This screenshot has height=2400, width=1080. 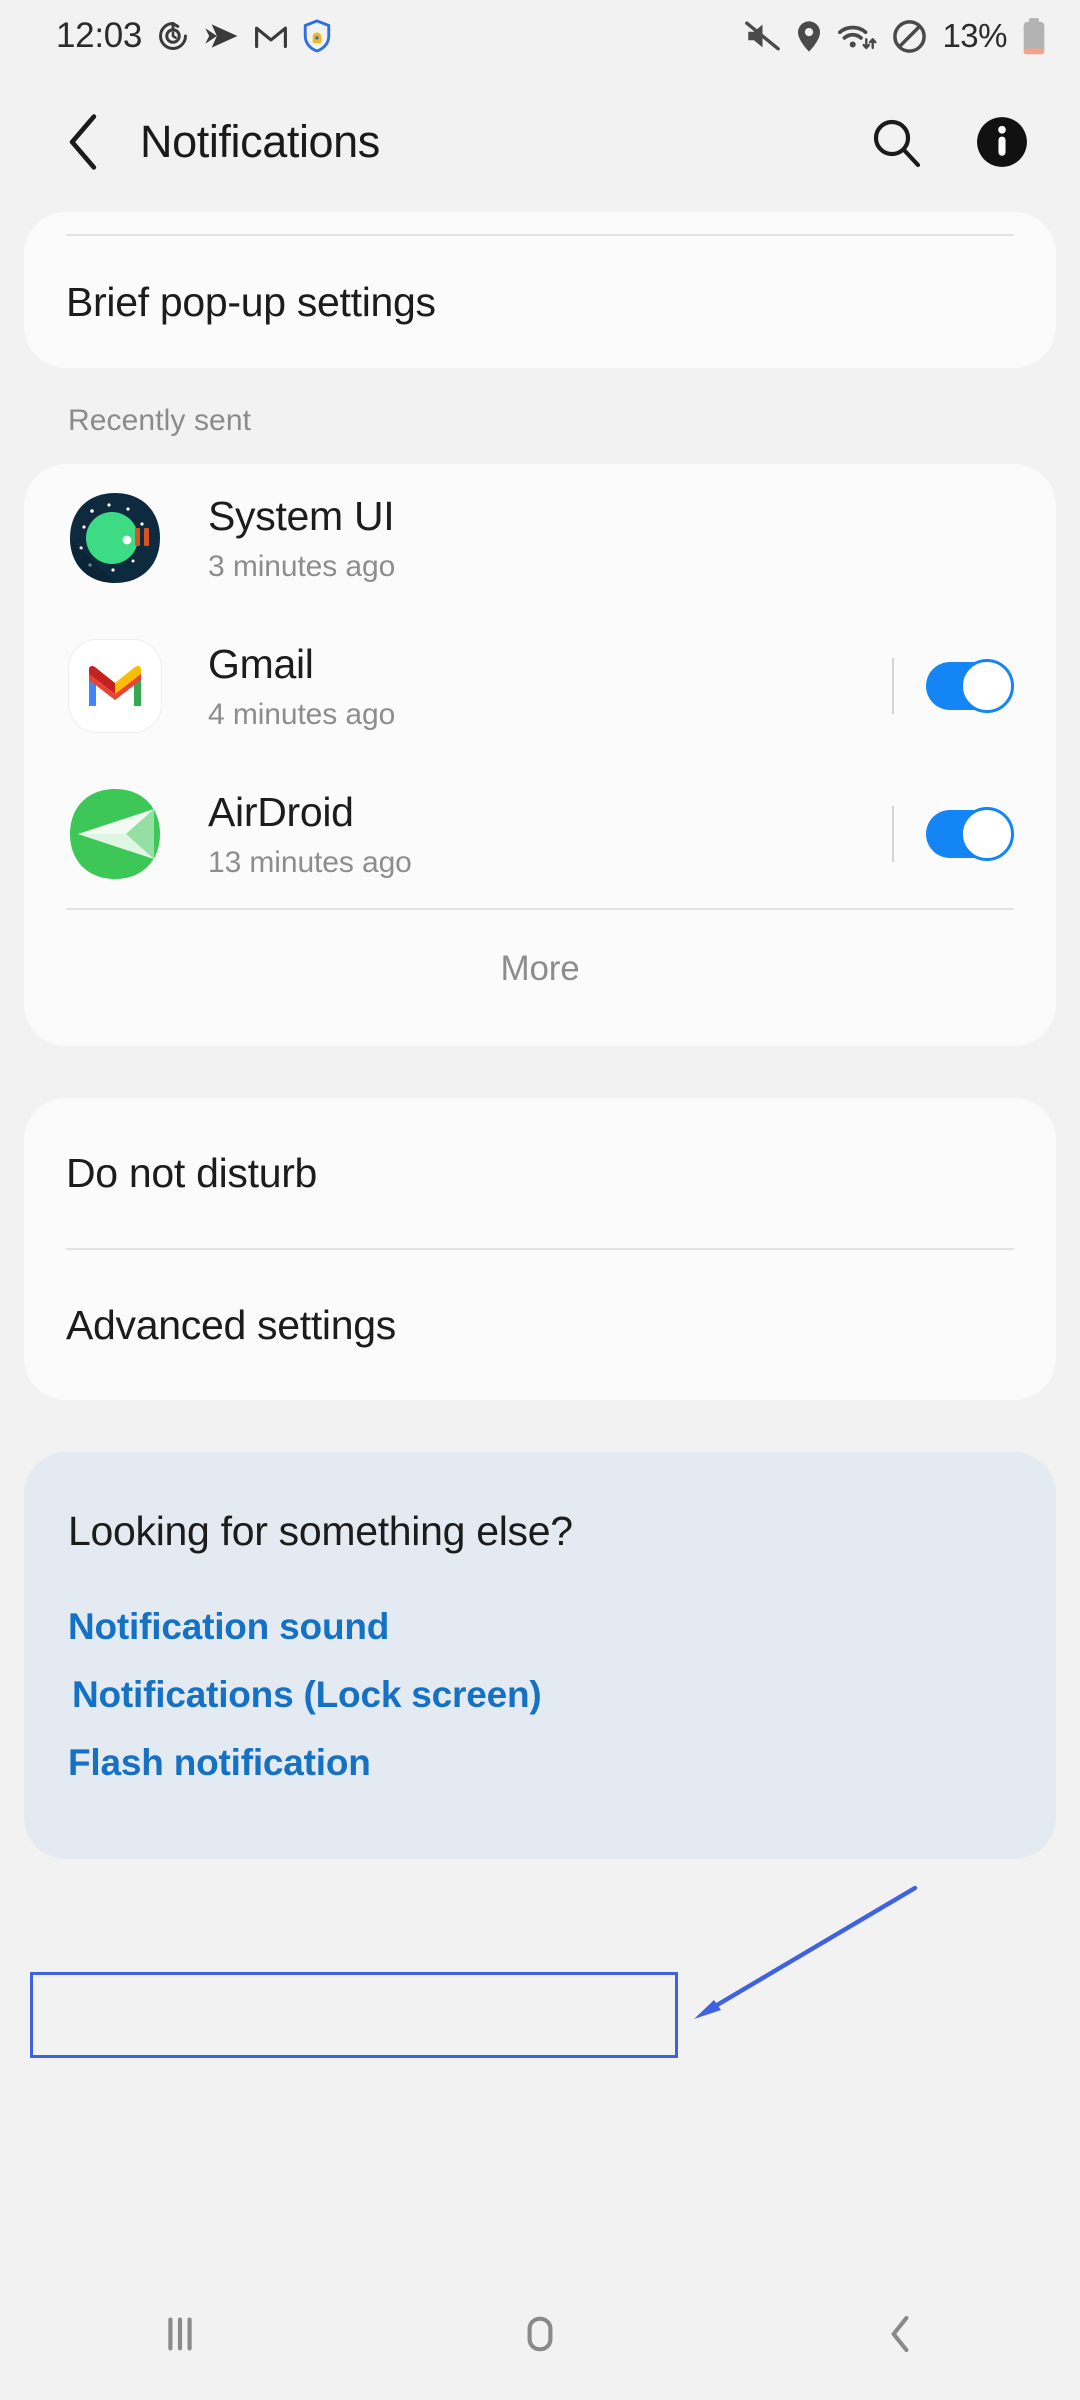 I want to click on brief-popup-settings-label: Brief pop-up settings, so click(x=251, y=301).